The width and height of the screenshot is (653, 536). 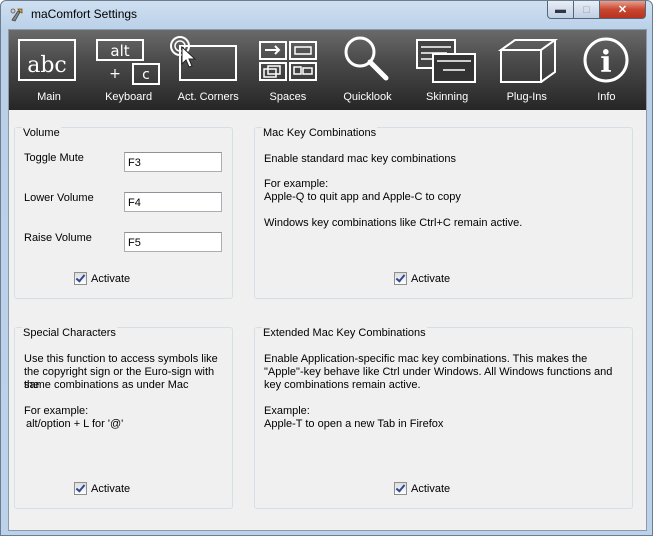 I want to click on toggle-mute-label: Toggle Mute, so click(x=54, y=158).